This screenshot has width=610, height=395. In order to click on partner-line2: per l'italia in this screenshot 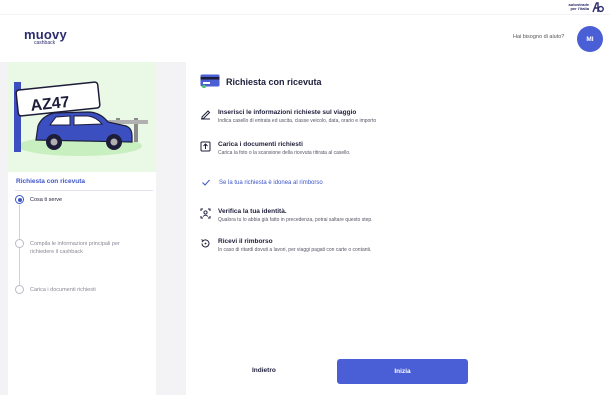, I will do `click(579, 8)`.